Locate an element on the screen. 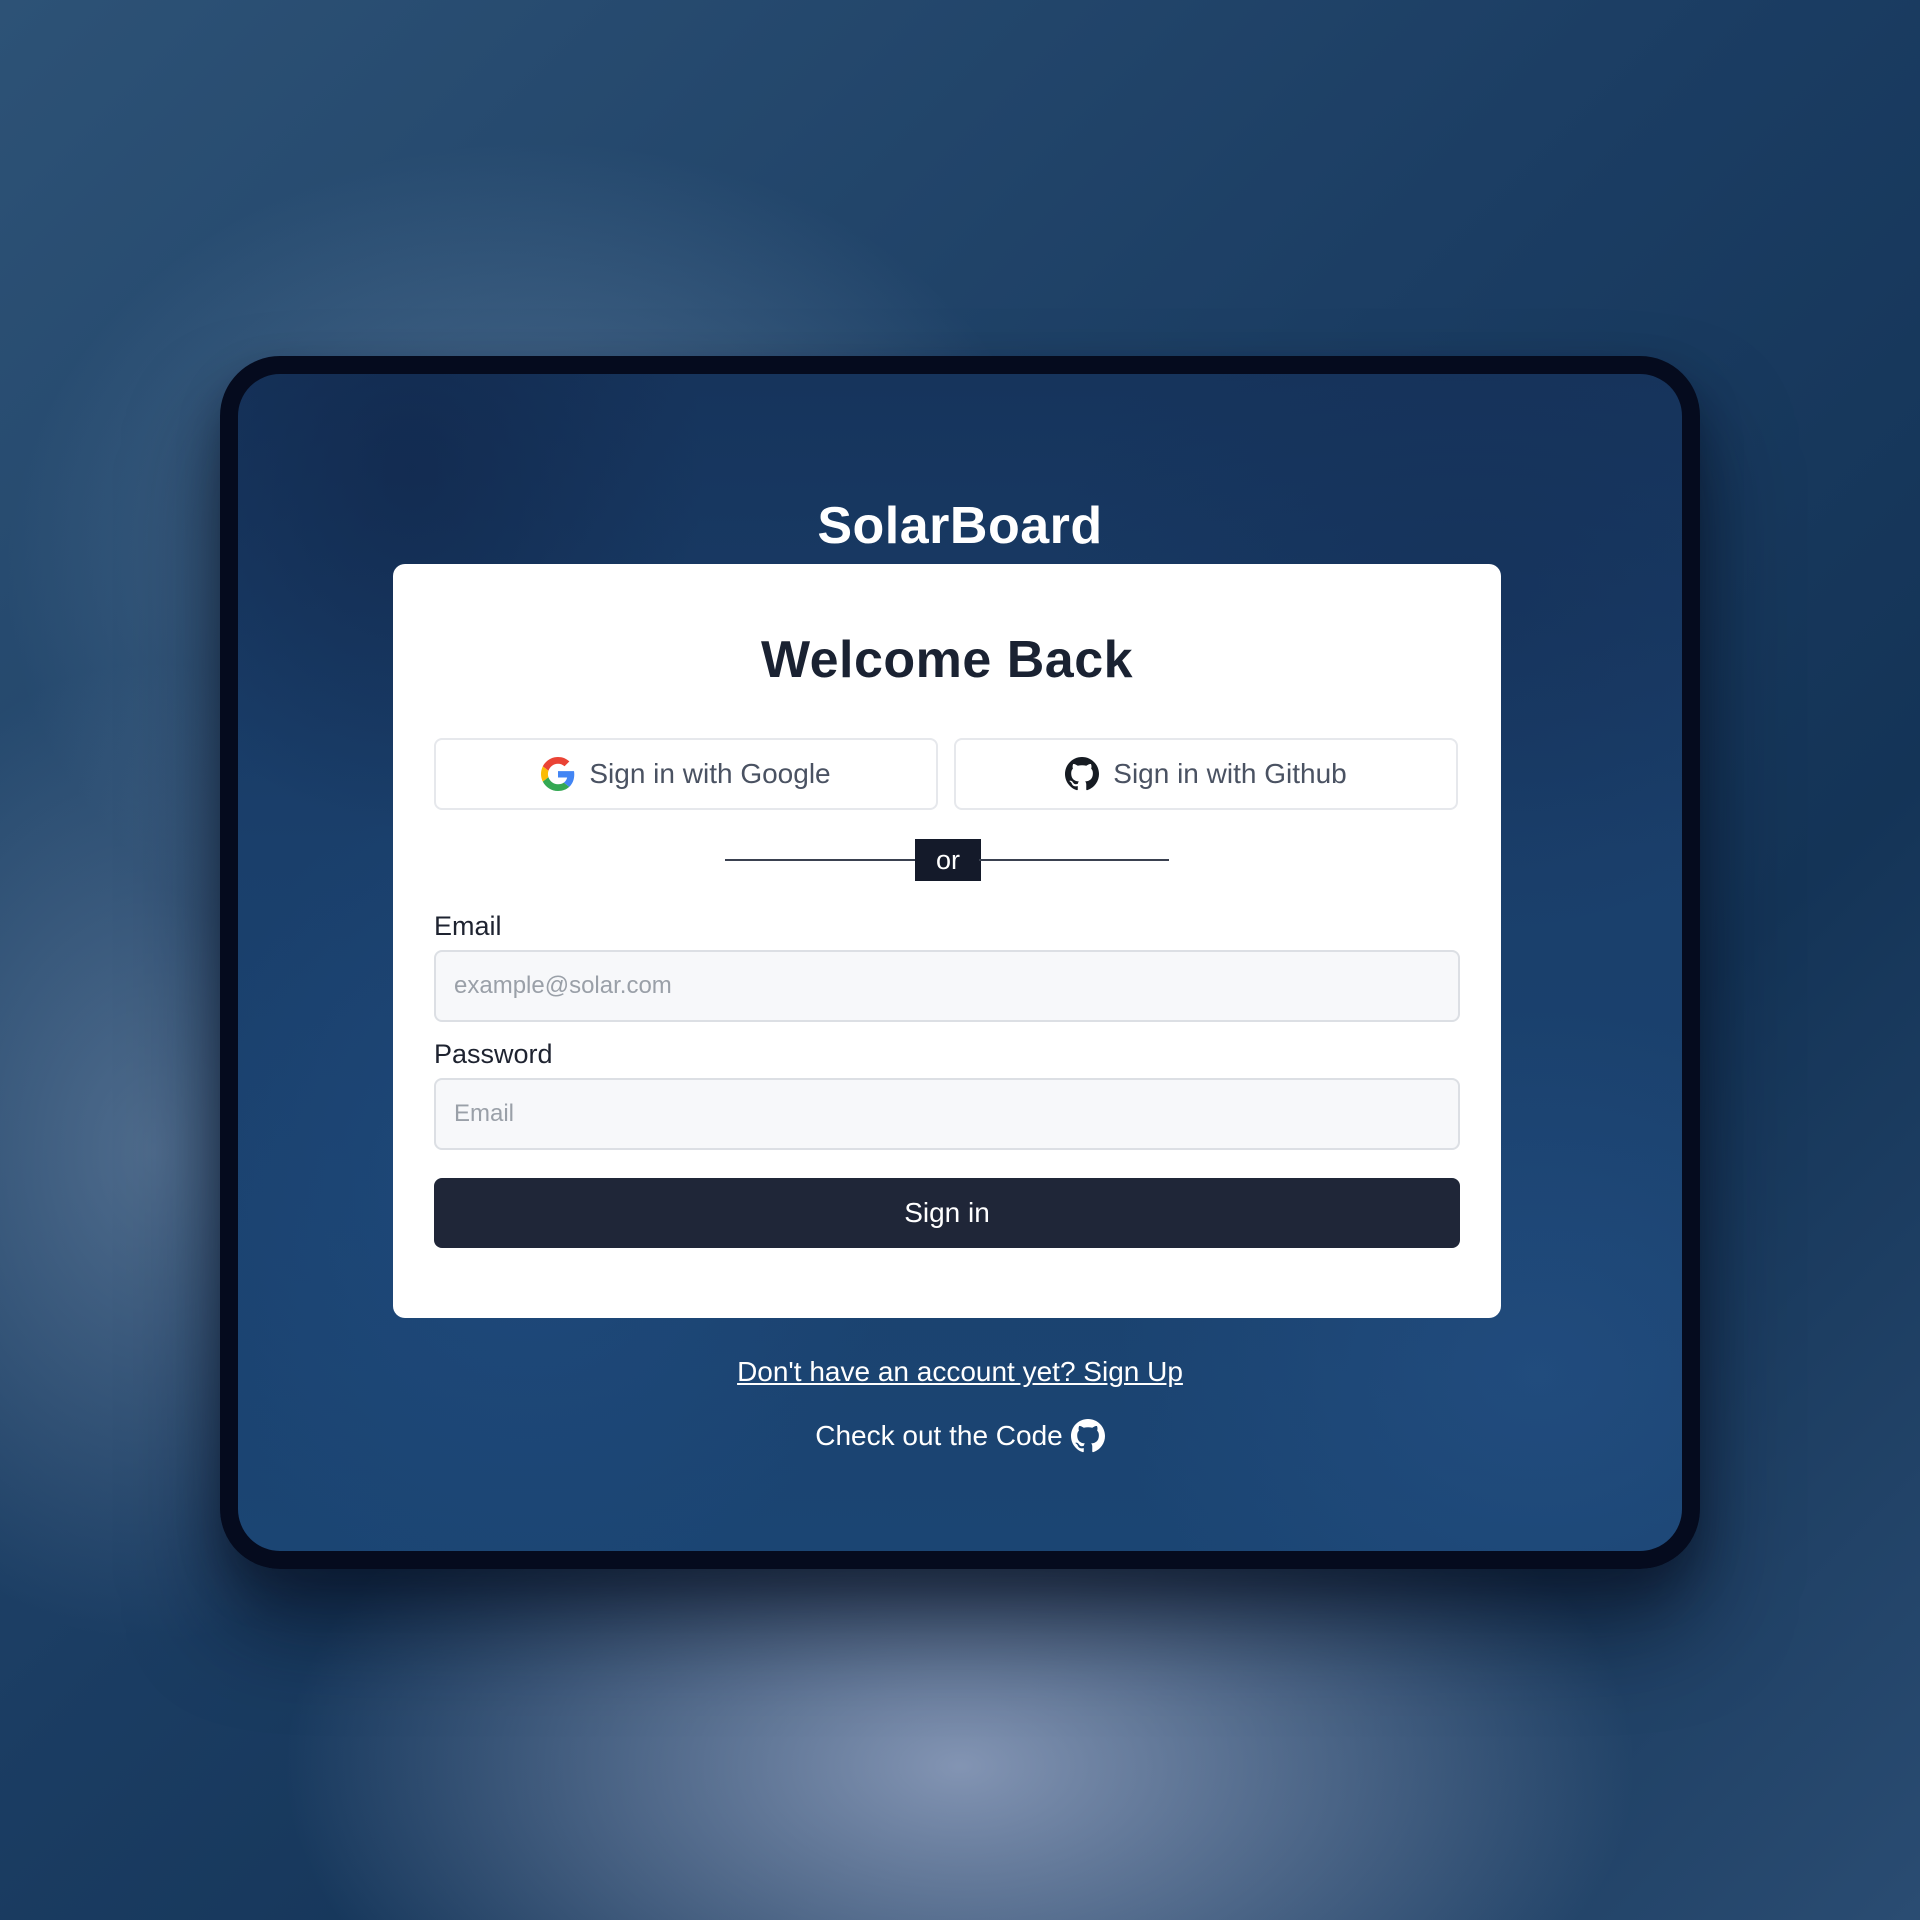 The image size is (1920, 1920). google-signin-label: Sign in with Google is located at coordinates (710, 773).